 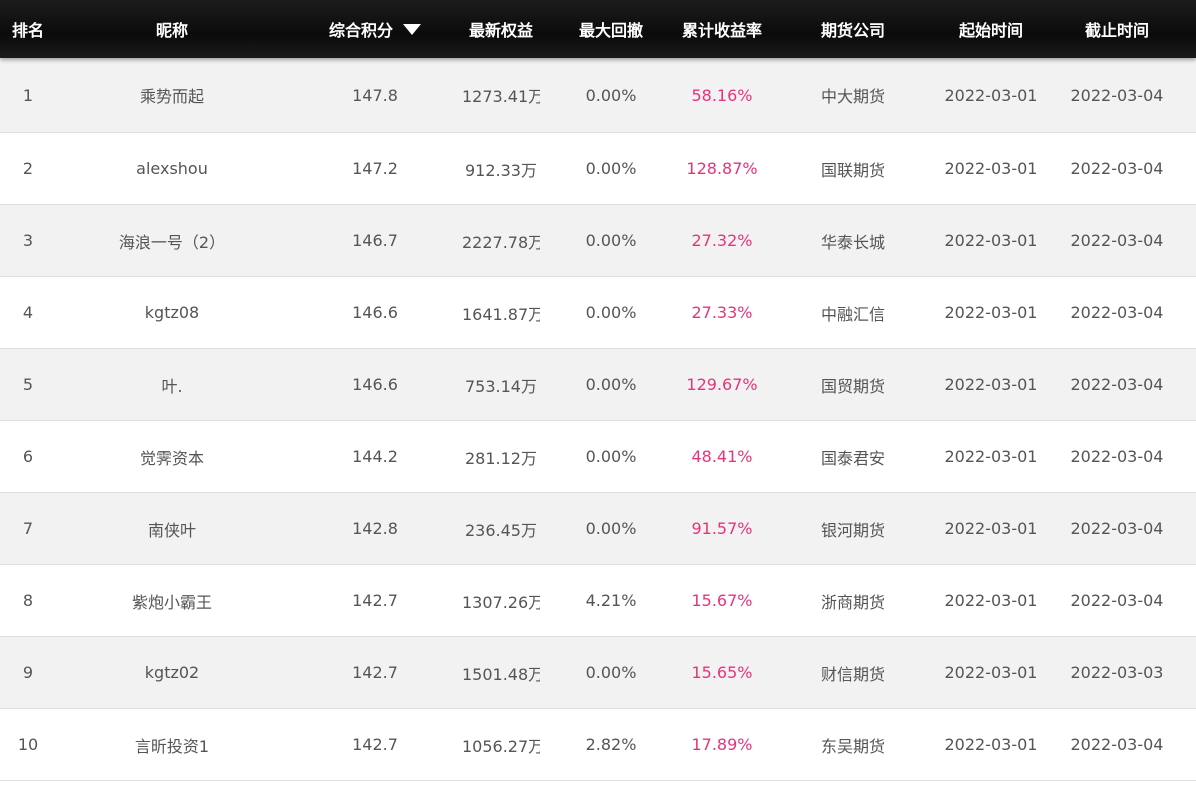 I want to click on cell-firm: 华泰长城, so click(x=852, y=242).